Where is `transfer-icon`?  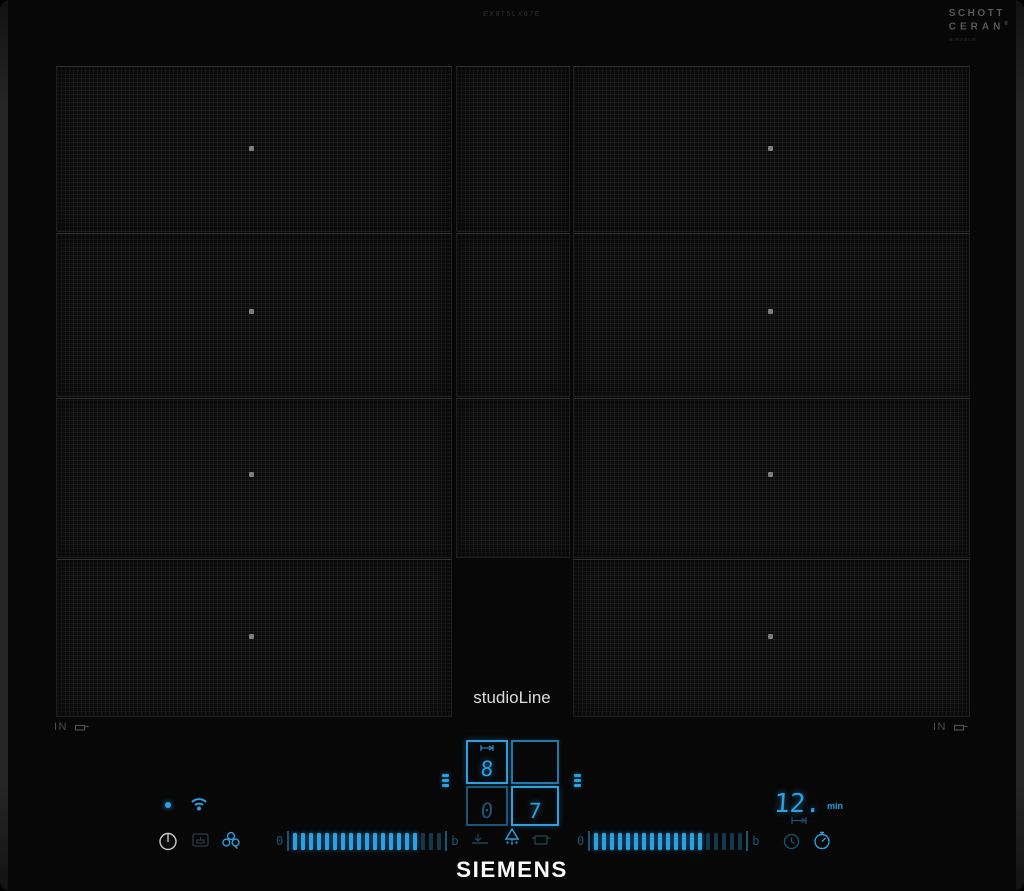 transfer-icon is located at coordinates (487, 748).